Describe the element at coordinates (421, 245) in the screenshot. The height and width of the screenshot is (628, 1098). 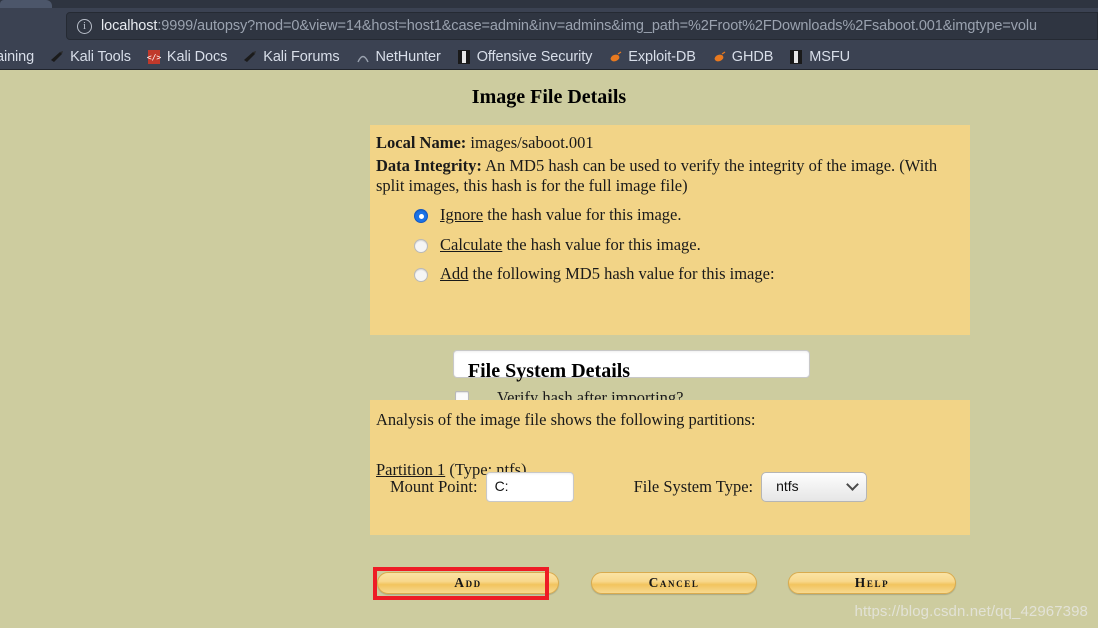
I see `radio-calculate` at that location.